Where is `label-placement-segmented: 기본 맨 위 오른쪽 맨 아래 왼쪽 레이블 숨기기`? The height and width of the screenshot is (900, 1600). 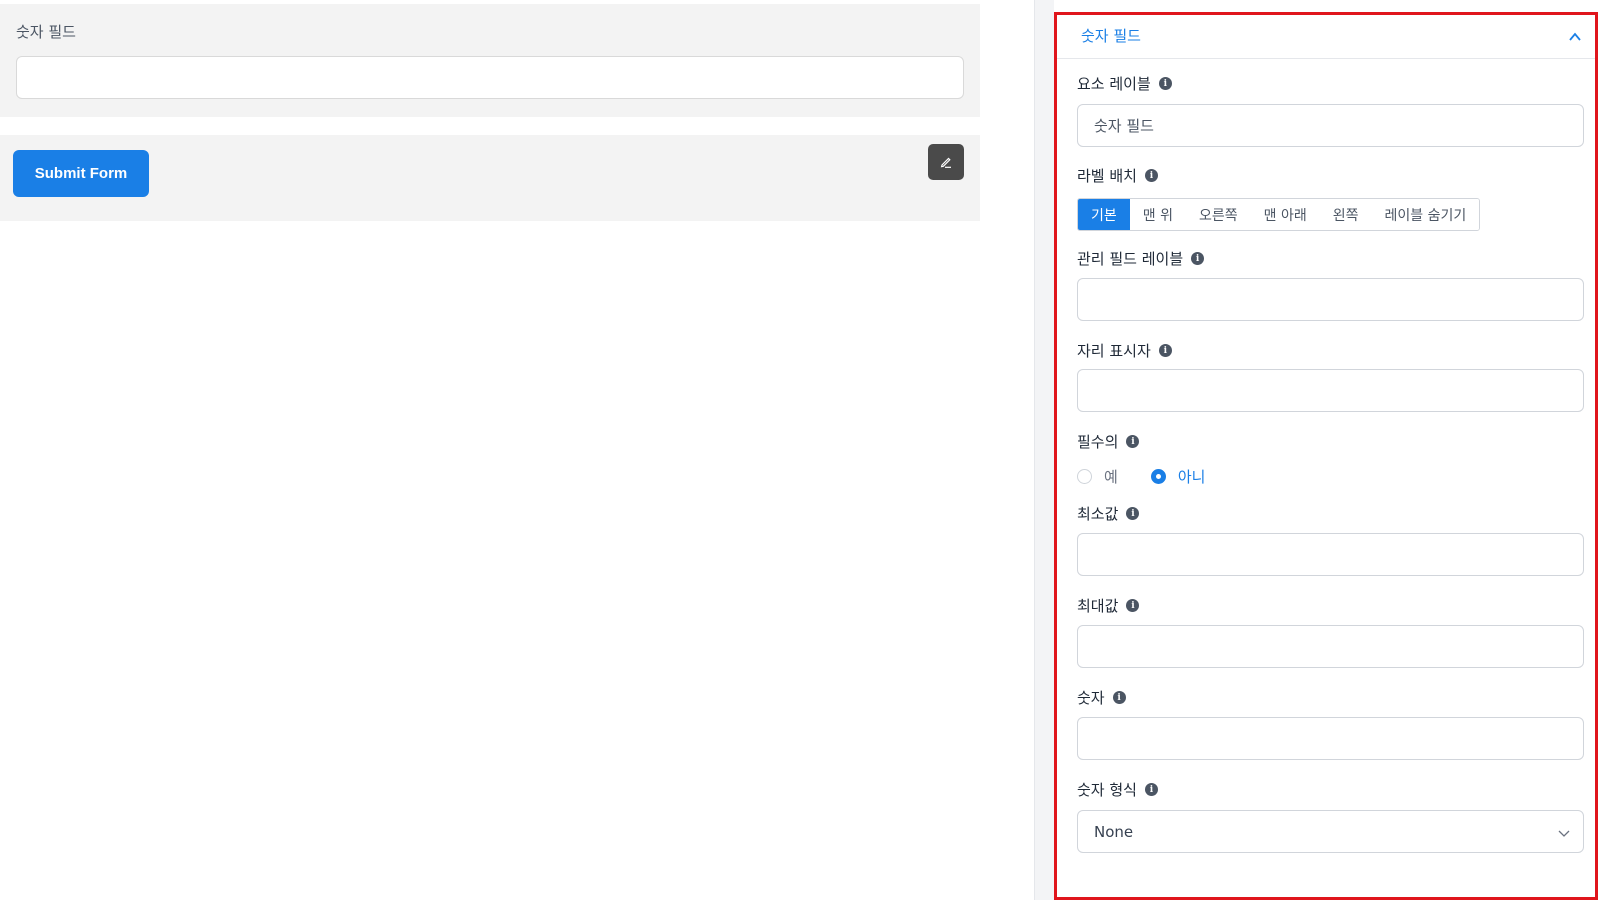
label-placement-segmented: 기본 맨 위 오른쪽 맨 아래 왼쪽 레이블 숨기기 is located at coordinates (1279, 214).